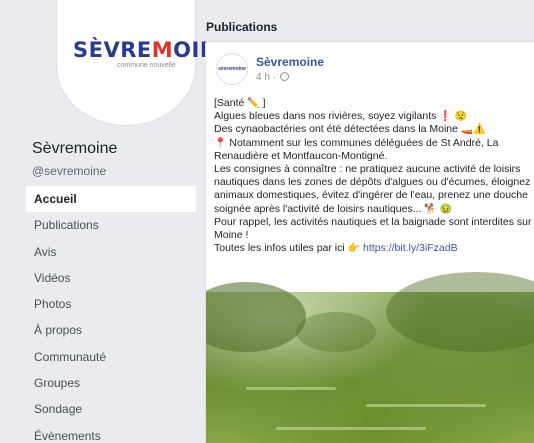 Image resolution: width=534 pixels, height=443 pixels. What do you see at coordinates (253, 103) in the screenshot?
I see `pencil-icon: ✏️` at bounding box center [253, 103].